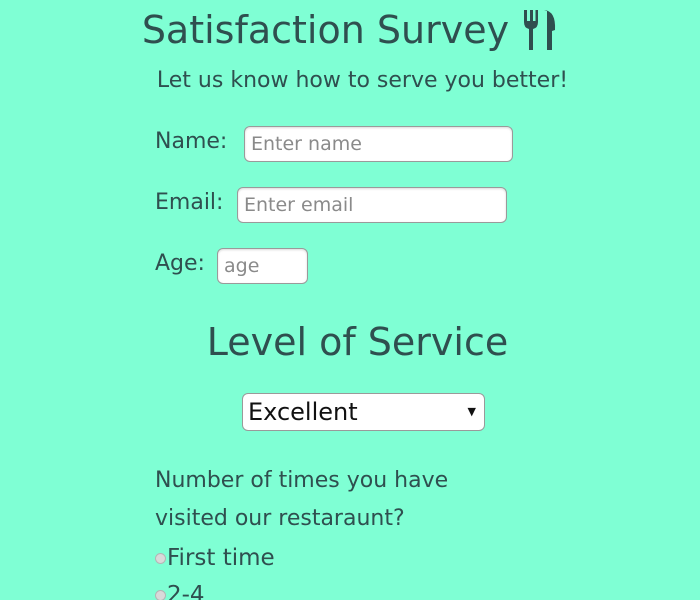 The image size is (700, 600). What do you see at coordinates (303, 412) in the screenshot?
I see `service-level-value: Excellent` at bounding box center [303, 412].